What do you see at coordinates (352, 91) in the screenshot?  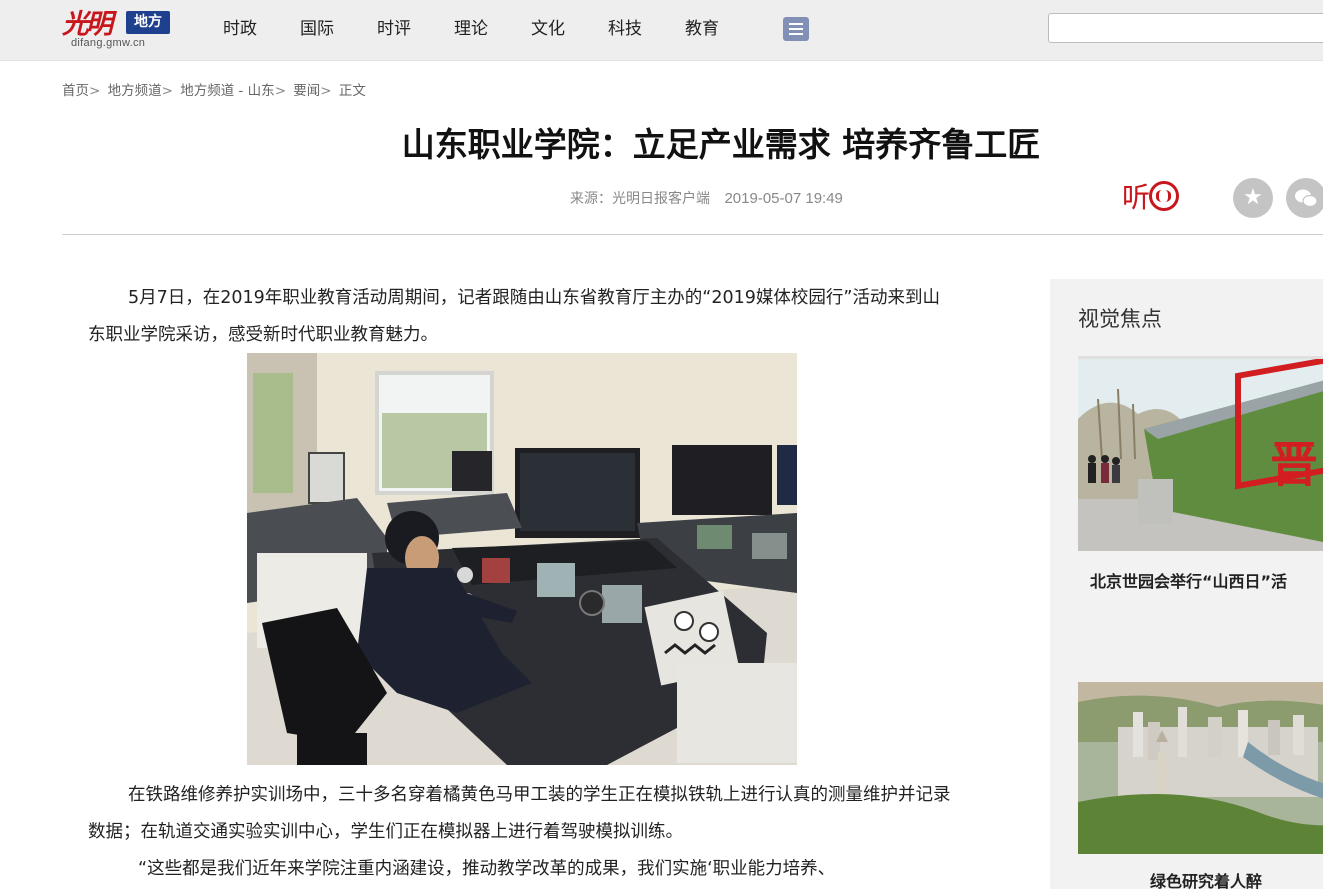 I see `breadcrumb-current: 正文` at bounding box center [352, 91].